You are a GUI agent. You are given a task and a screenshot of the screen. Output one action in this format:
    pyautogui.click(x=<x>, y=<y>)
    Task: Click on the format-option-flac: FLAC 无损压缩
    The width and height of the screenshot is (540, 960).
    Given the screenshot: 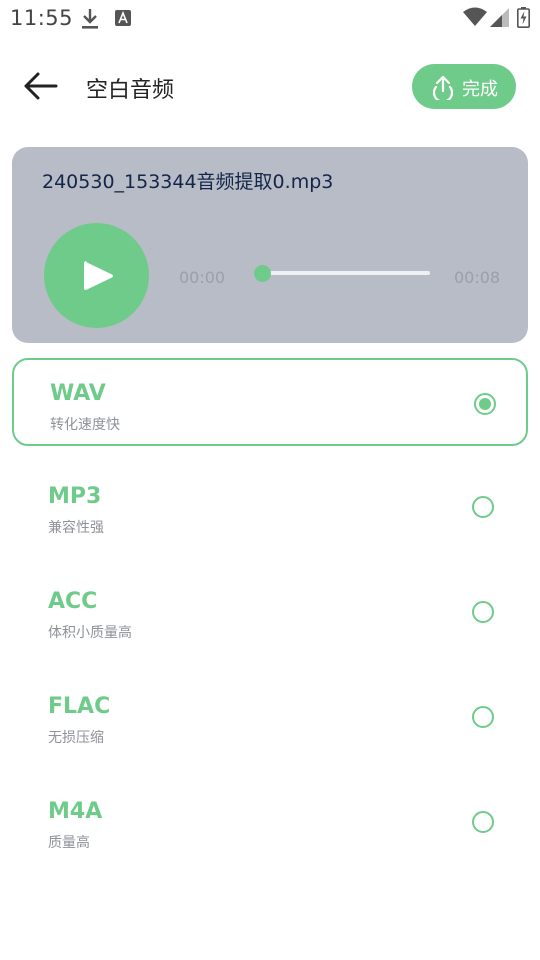 What is the action you would take?
    pyautogui.click(x=270, y=717)
    